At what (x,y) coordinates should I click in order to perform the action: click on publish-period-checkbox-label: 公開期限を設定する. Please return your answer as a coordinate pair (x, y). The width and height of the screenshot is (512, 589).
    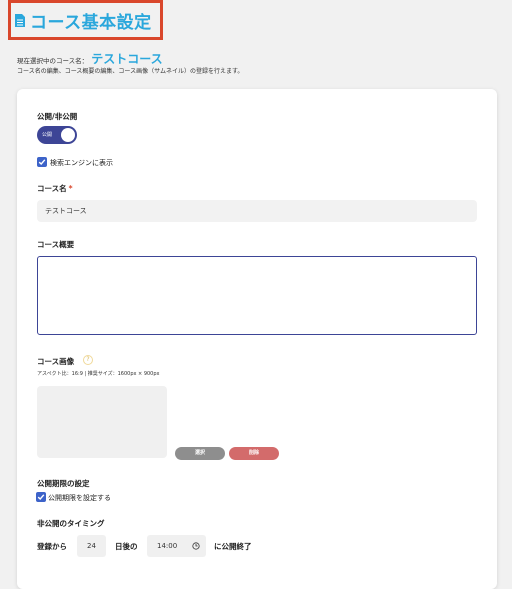
    Looking at the image, I should click on (79, 498).